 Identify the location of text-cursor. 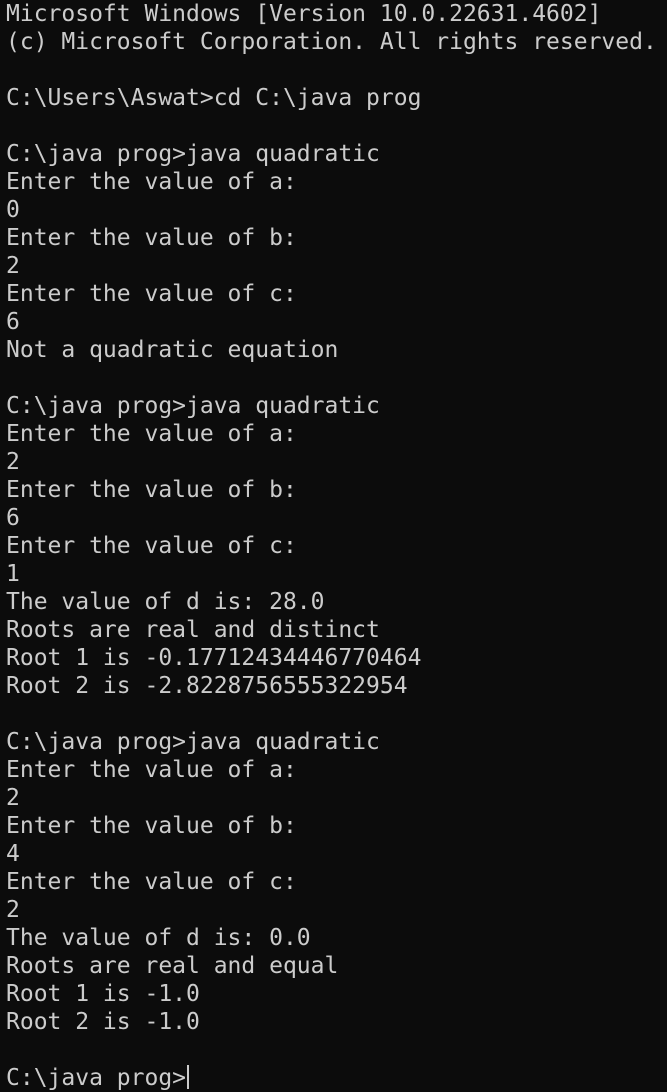
(188, 1077).